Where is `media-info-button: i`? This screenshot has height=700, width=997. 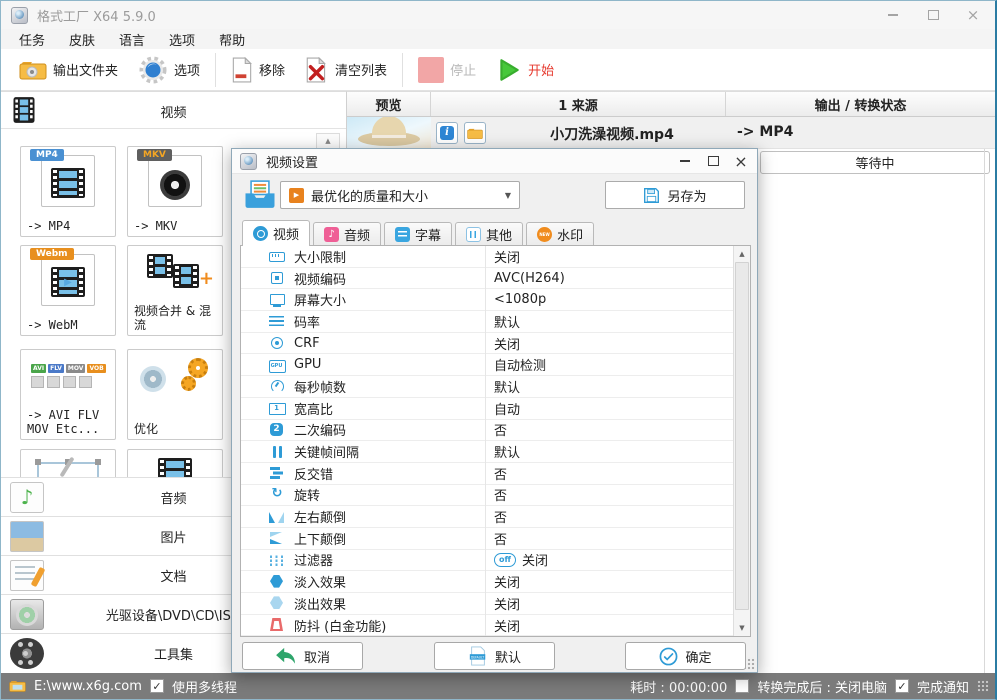
media-info-button: i is located at coordinates (447, 133).